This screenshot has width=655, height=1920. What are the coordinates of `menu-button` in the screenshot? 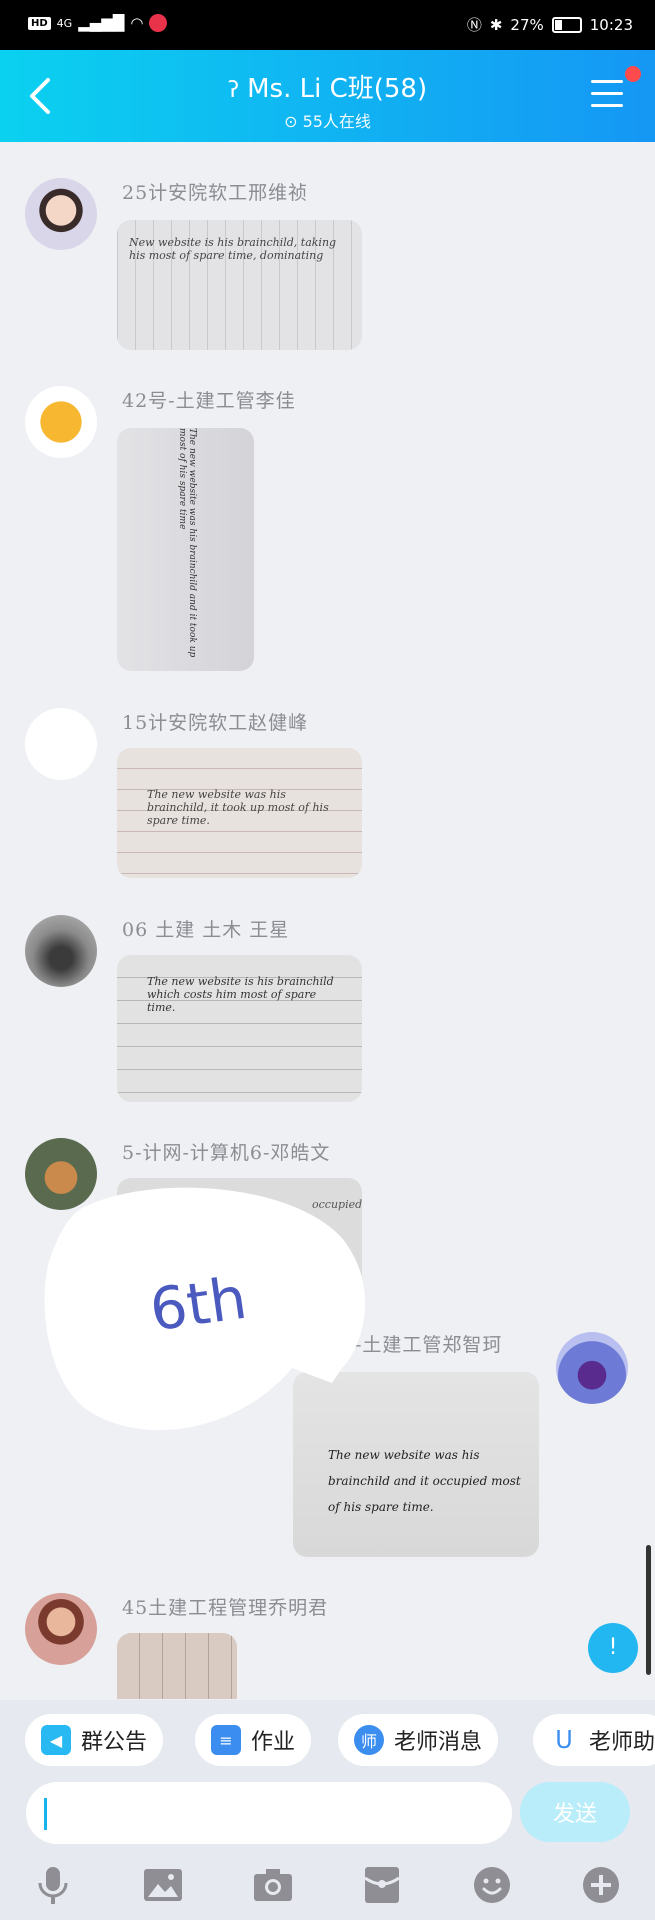 It's located at (607, 95).